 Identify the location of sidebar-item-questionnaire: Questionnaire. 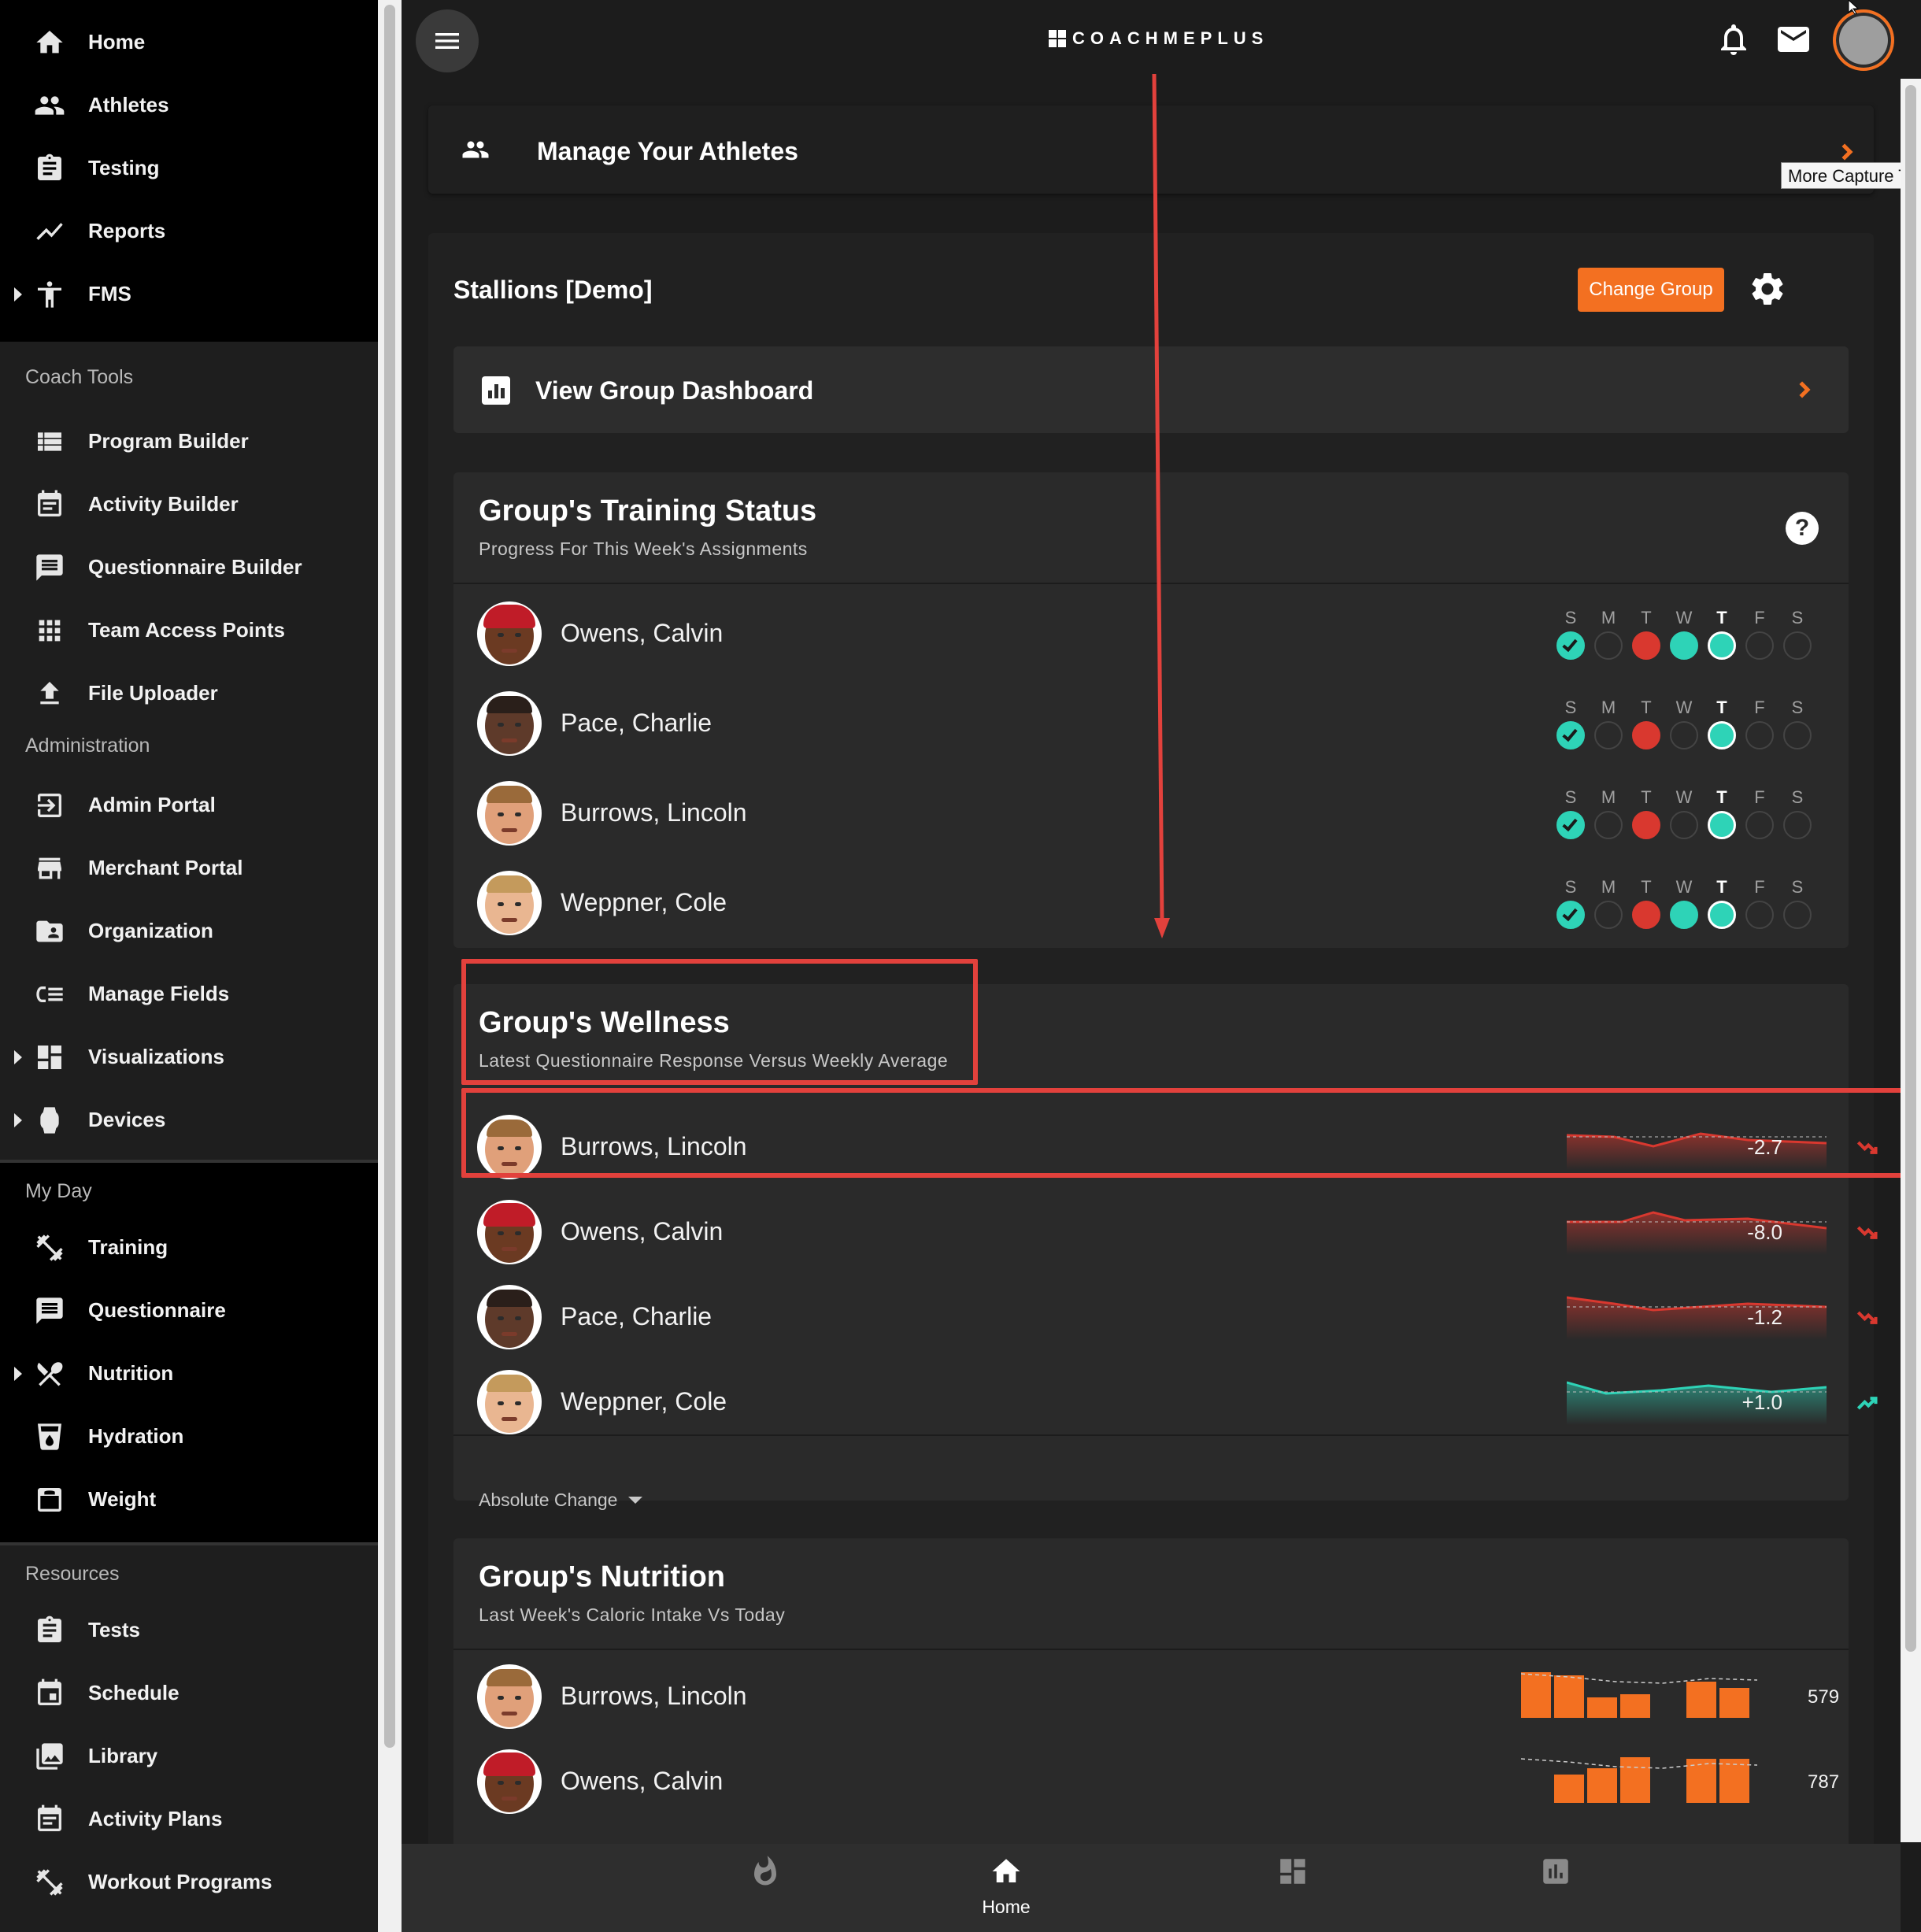
(189, 1310).